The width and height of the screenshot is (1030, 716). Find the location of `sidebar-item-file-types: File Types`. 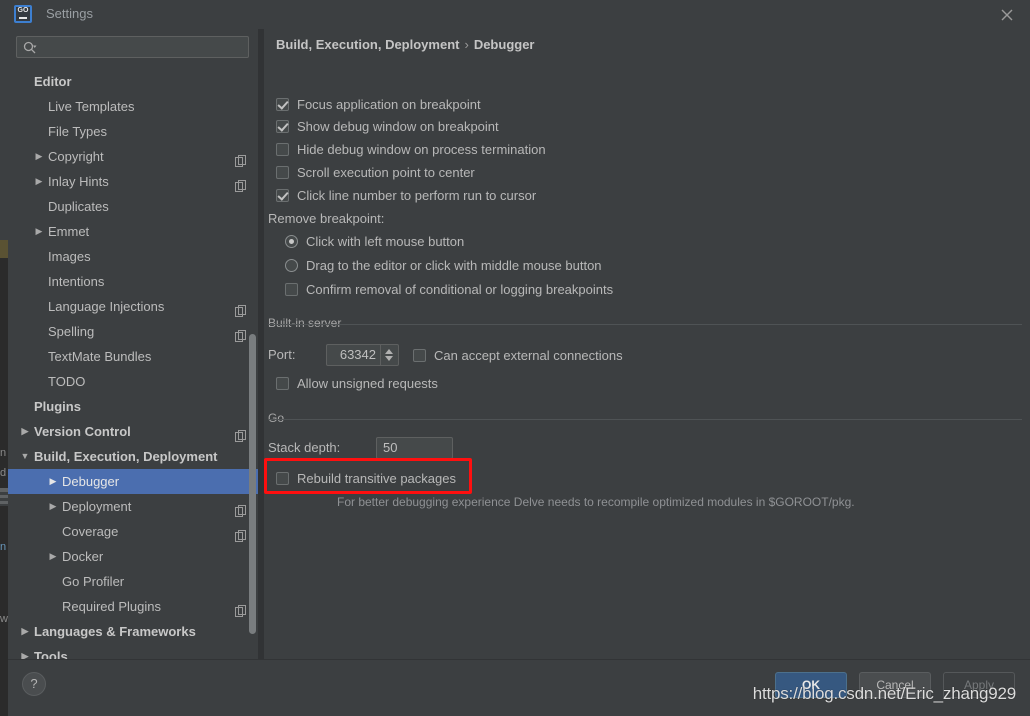

sidebar-item-file-types: File Types is located at coordinates (133, 131).